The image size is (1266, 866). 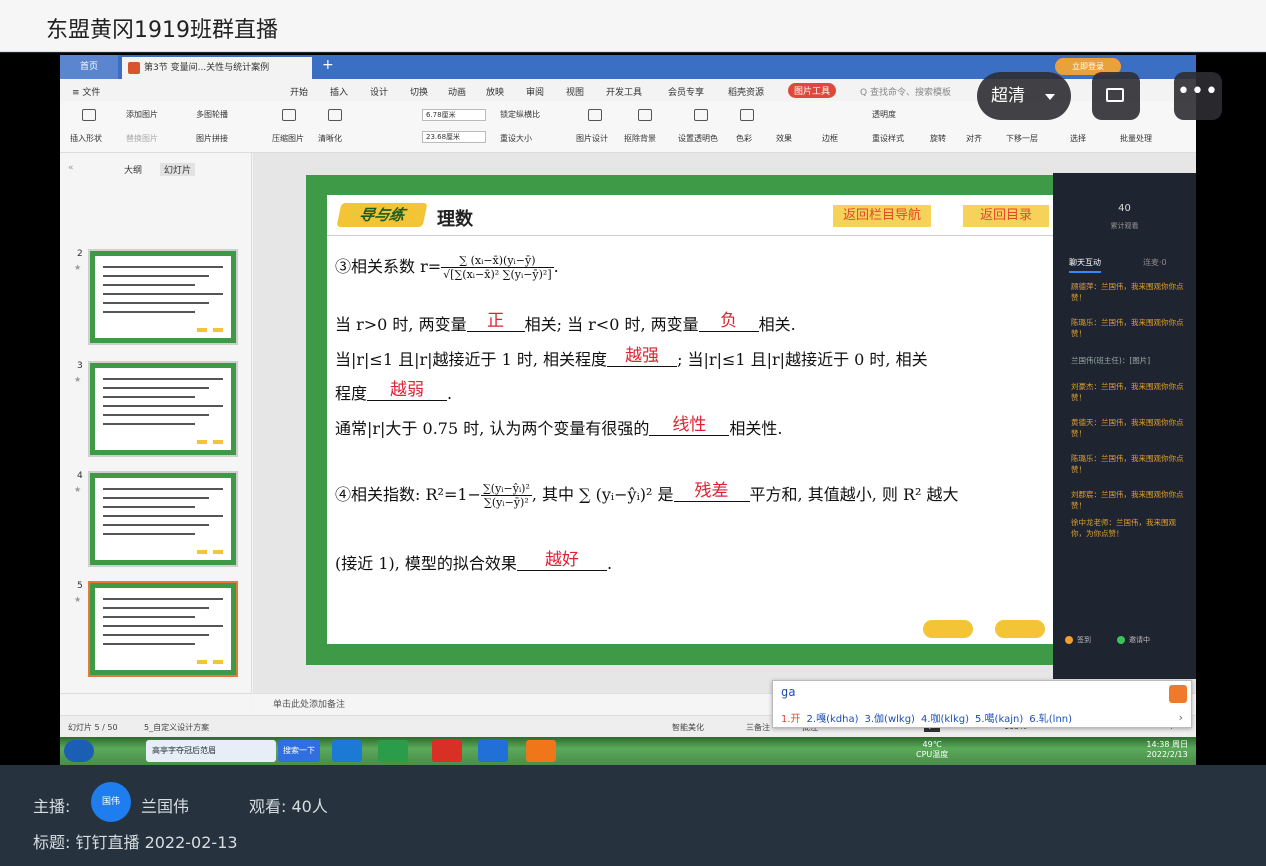 I want to click on menu-file: ≡ 文件, so click(x=86, y=91).